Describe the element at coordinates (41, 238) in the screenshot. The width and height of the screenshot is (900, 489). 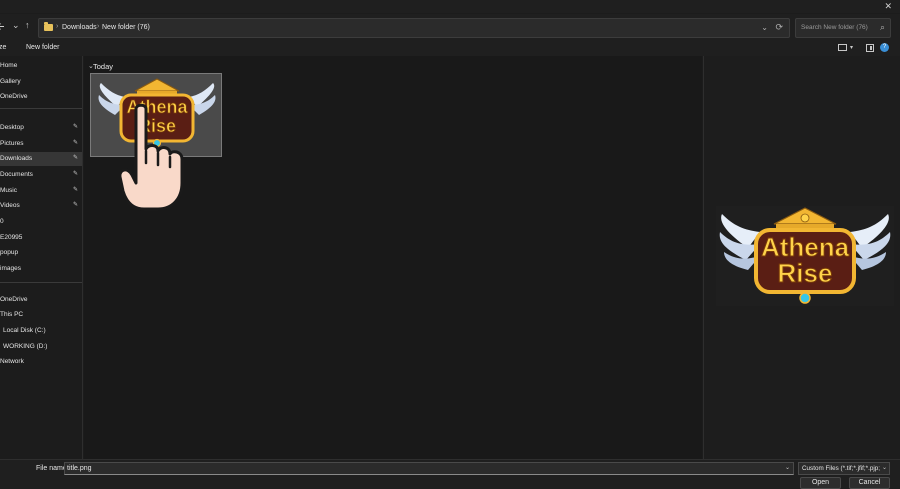
I see `sidebar-item-e20995: E20995` at that location.